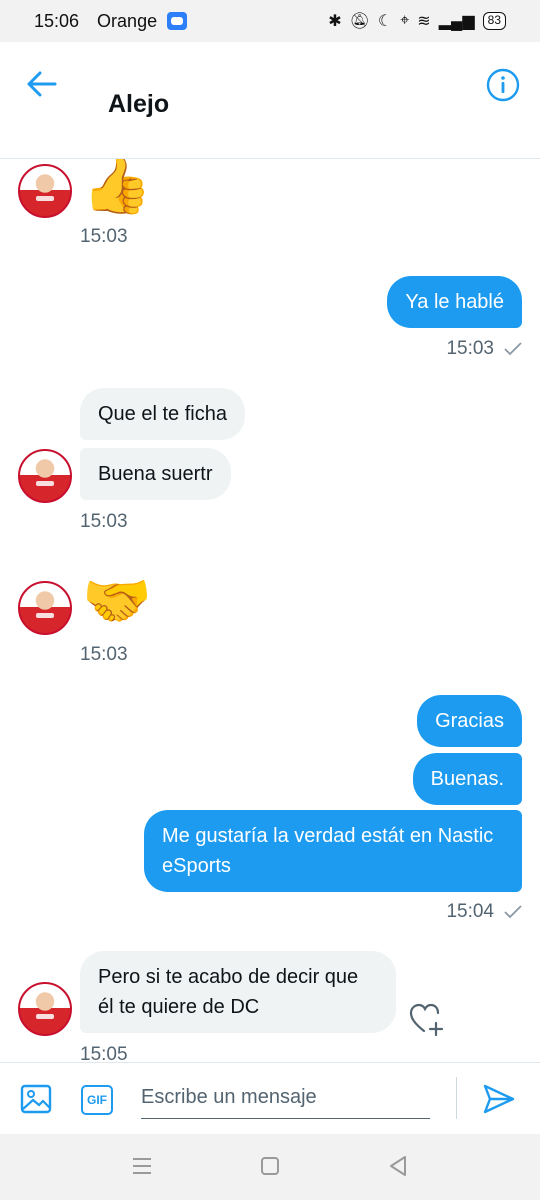  I want to click on bluetooth-icon: ✱, so click(335, 21).